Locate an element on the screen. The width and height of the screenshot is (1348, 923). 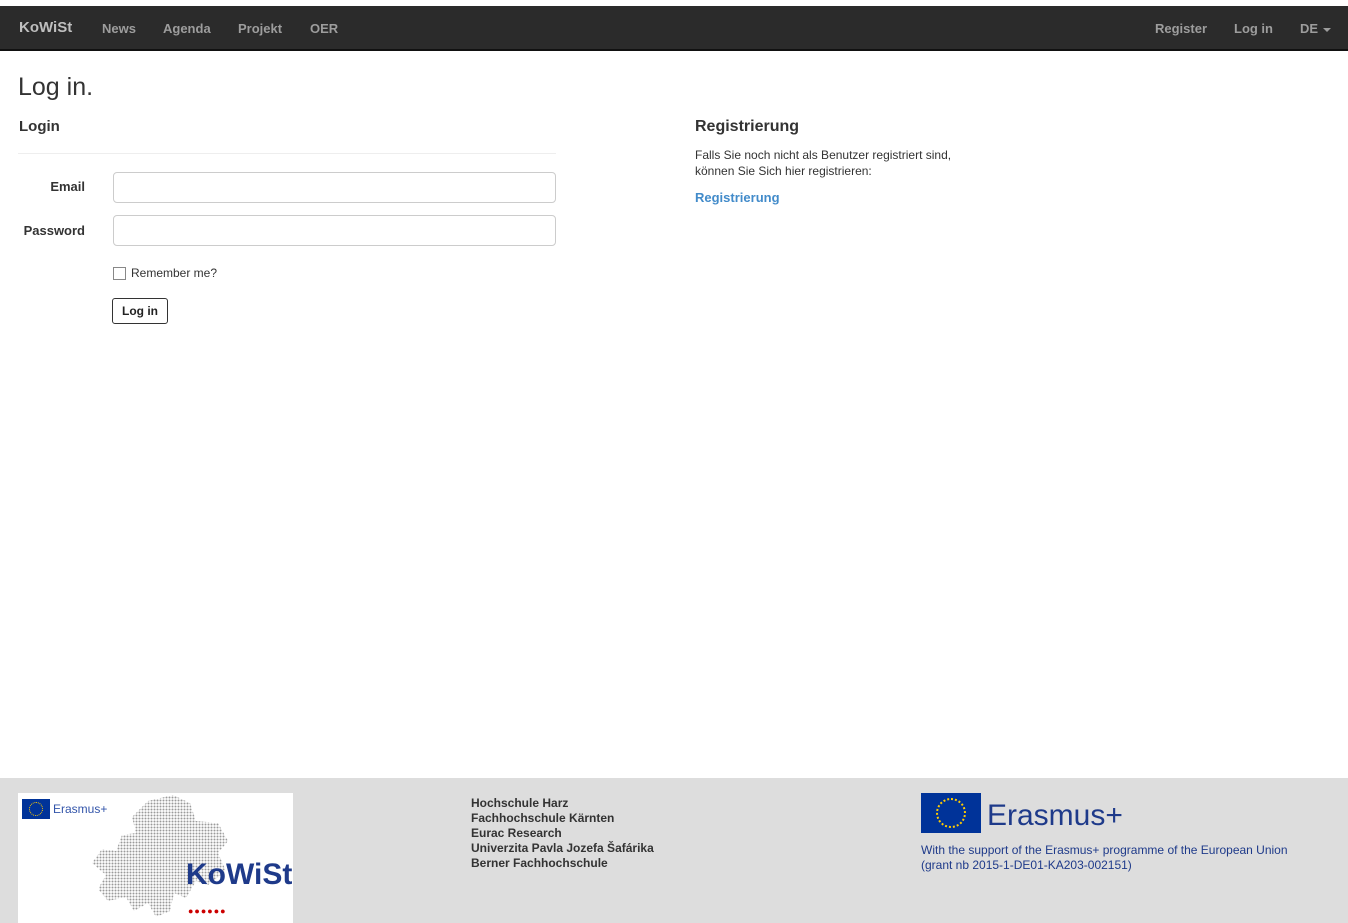
nav-news: News is located at coordinates (119, 28).